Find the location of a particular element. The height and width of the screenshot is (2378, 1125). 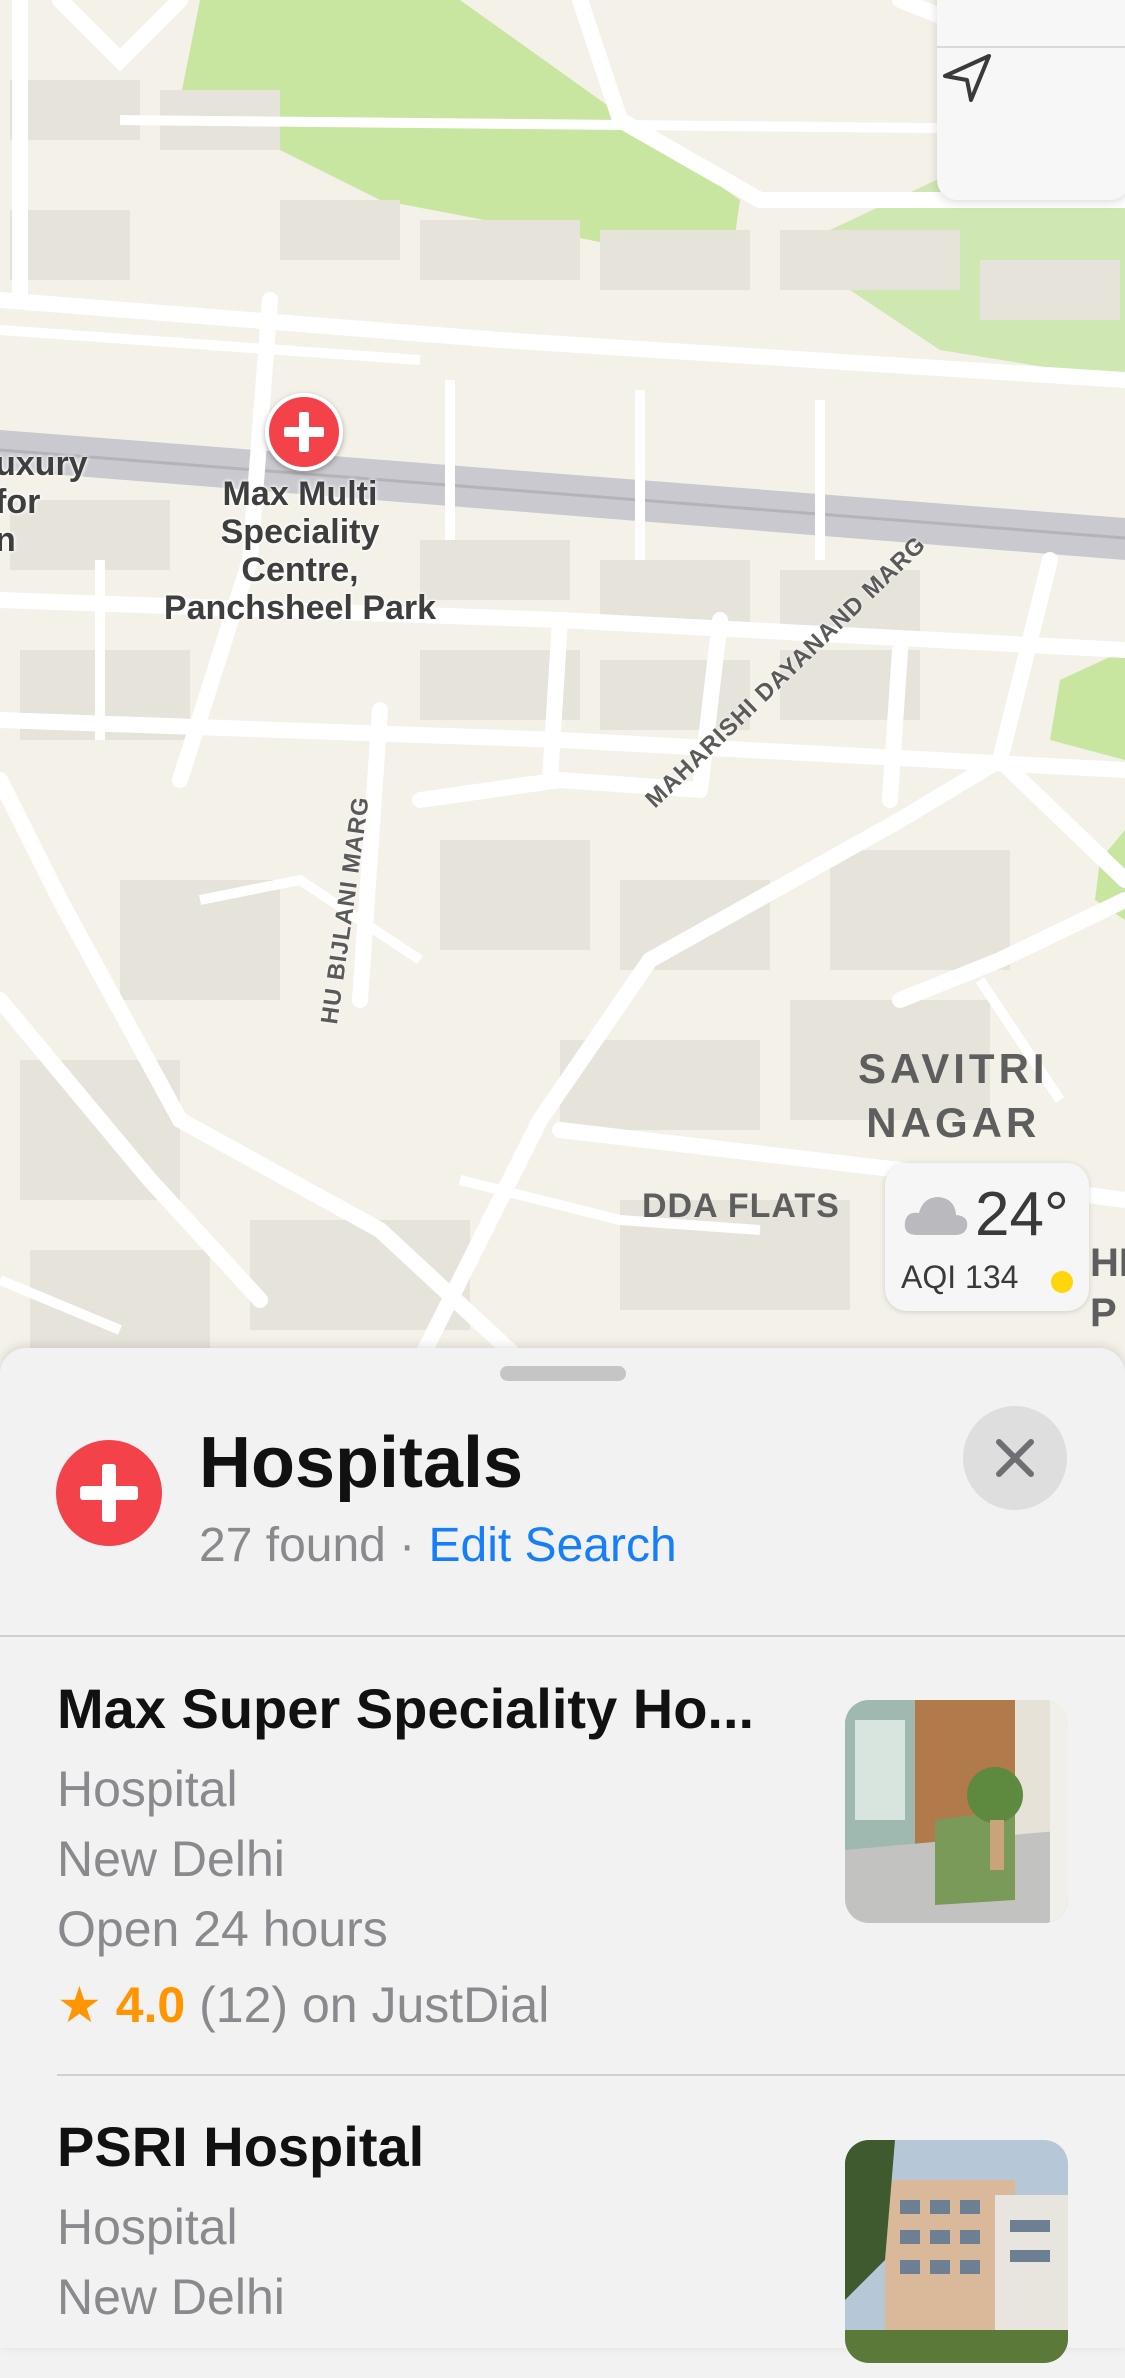

sheet-grabber is located at coordinates (563, 1373).